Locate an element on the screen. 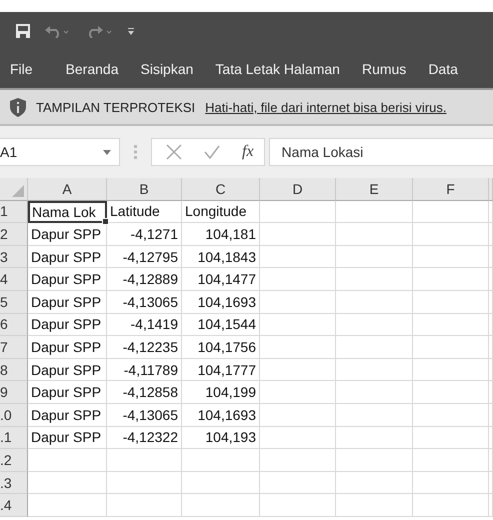 The image size is (493, 520). row-header: 7 is located at coordinates (14, 347).